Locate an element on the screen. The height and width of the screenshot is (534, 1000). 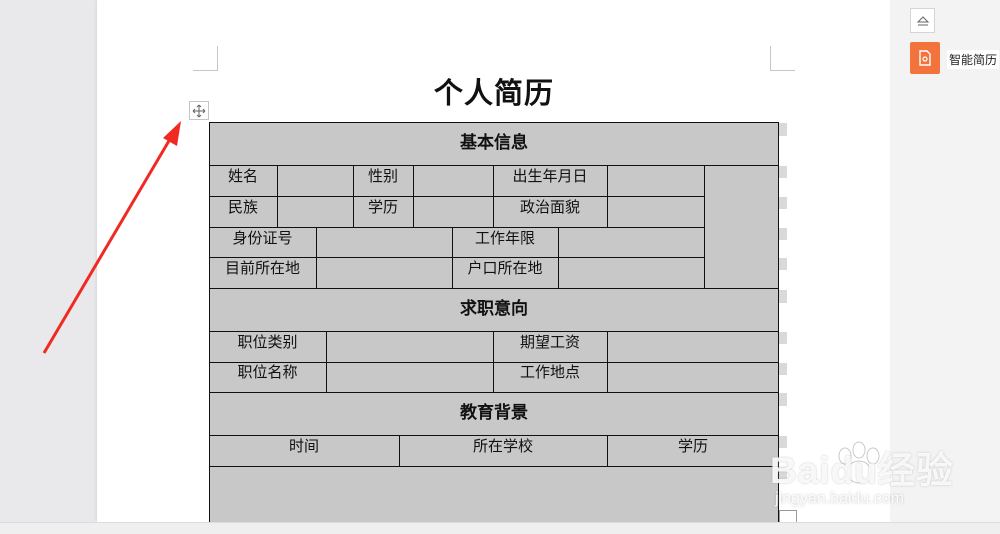
smart-resume-label: 智能简历 is located at coordinates (973, 59).